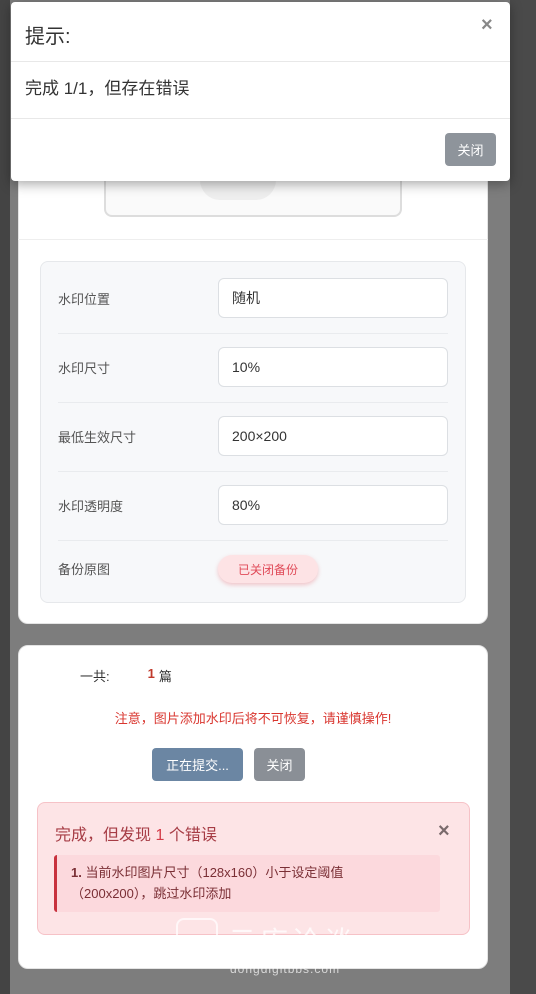 This screenshot has width=536, height=994. What do you see at coordinates (126, 675) in the screenshot?
I see `total-count: 一共: 1 篇` at bounding box center [126, 675].